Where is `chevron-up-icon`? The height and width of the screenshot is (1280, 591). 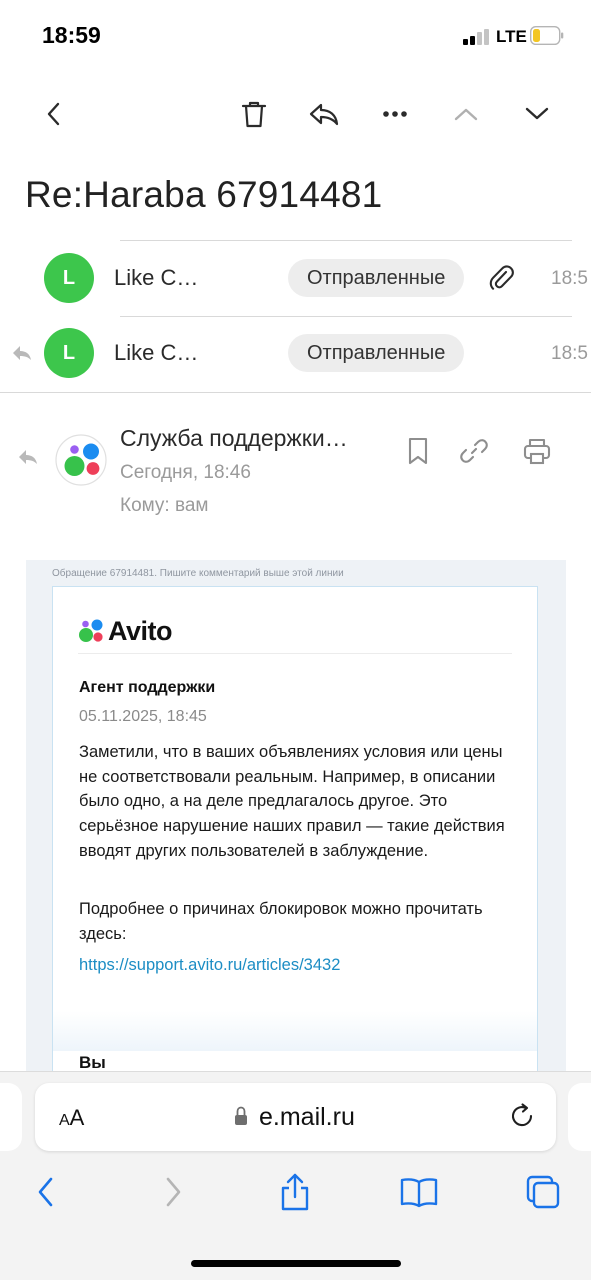 chevron-up-icon is located at coordinates (466, 114).